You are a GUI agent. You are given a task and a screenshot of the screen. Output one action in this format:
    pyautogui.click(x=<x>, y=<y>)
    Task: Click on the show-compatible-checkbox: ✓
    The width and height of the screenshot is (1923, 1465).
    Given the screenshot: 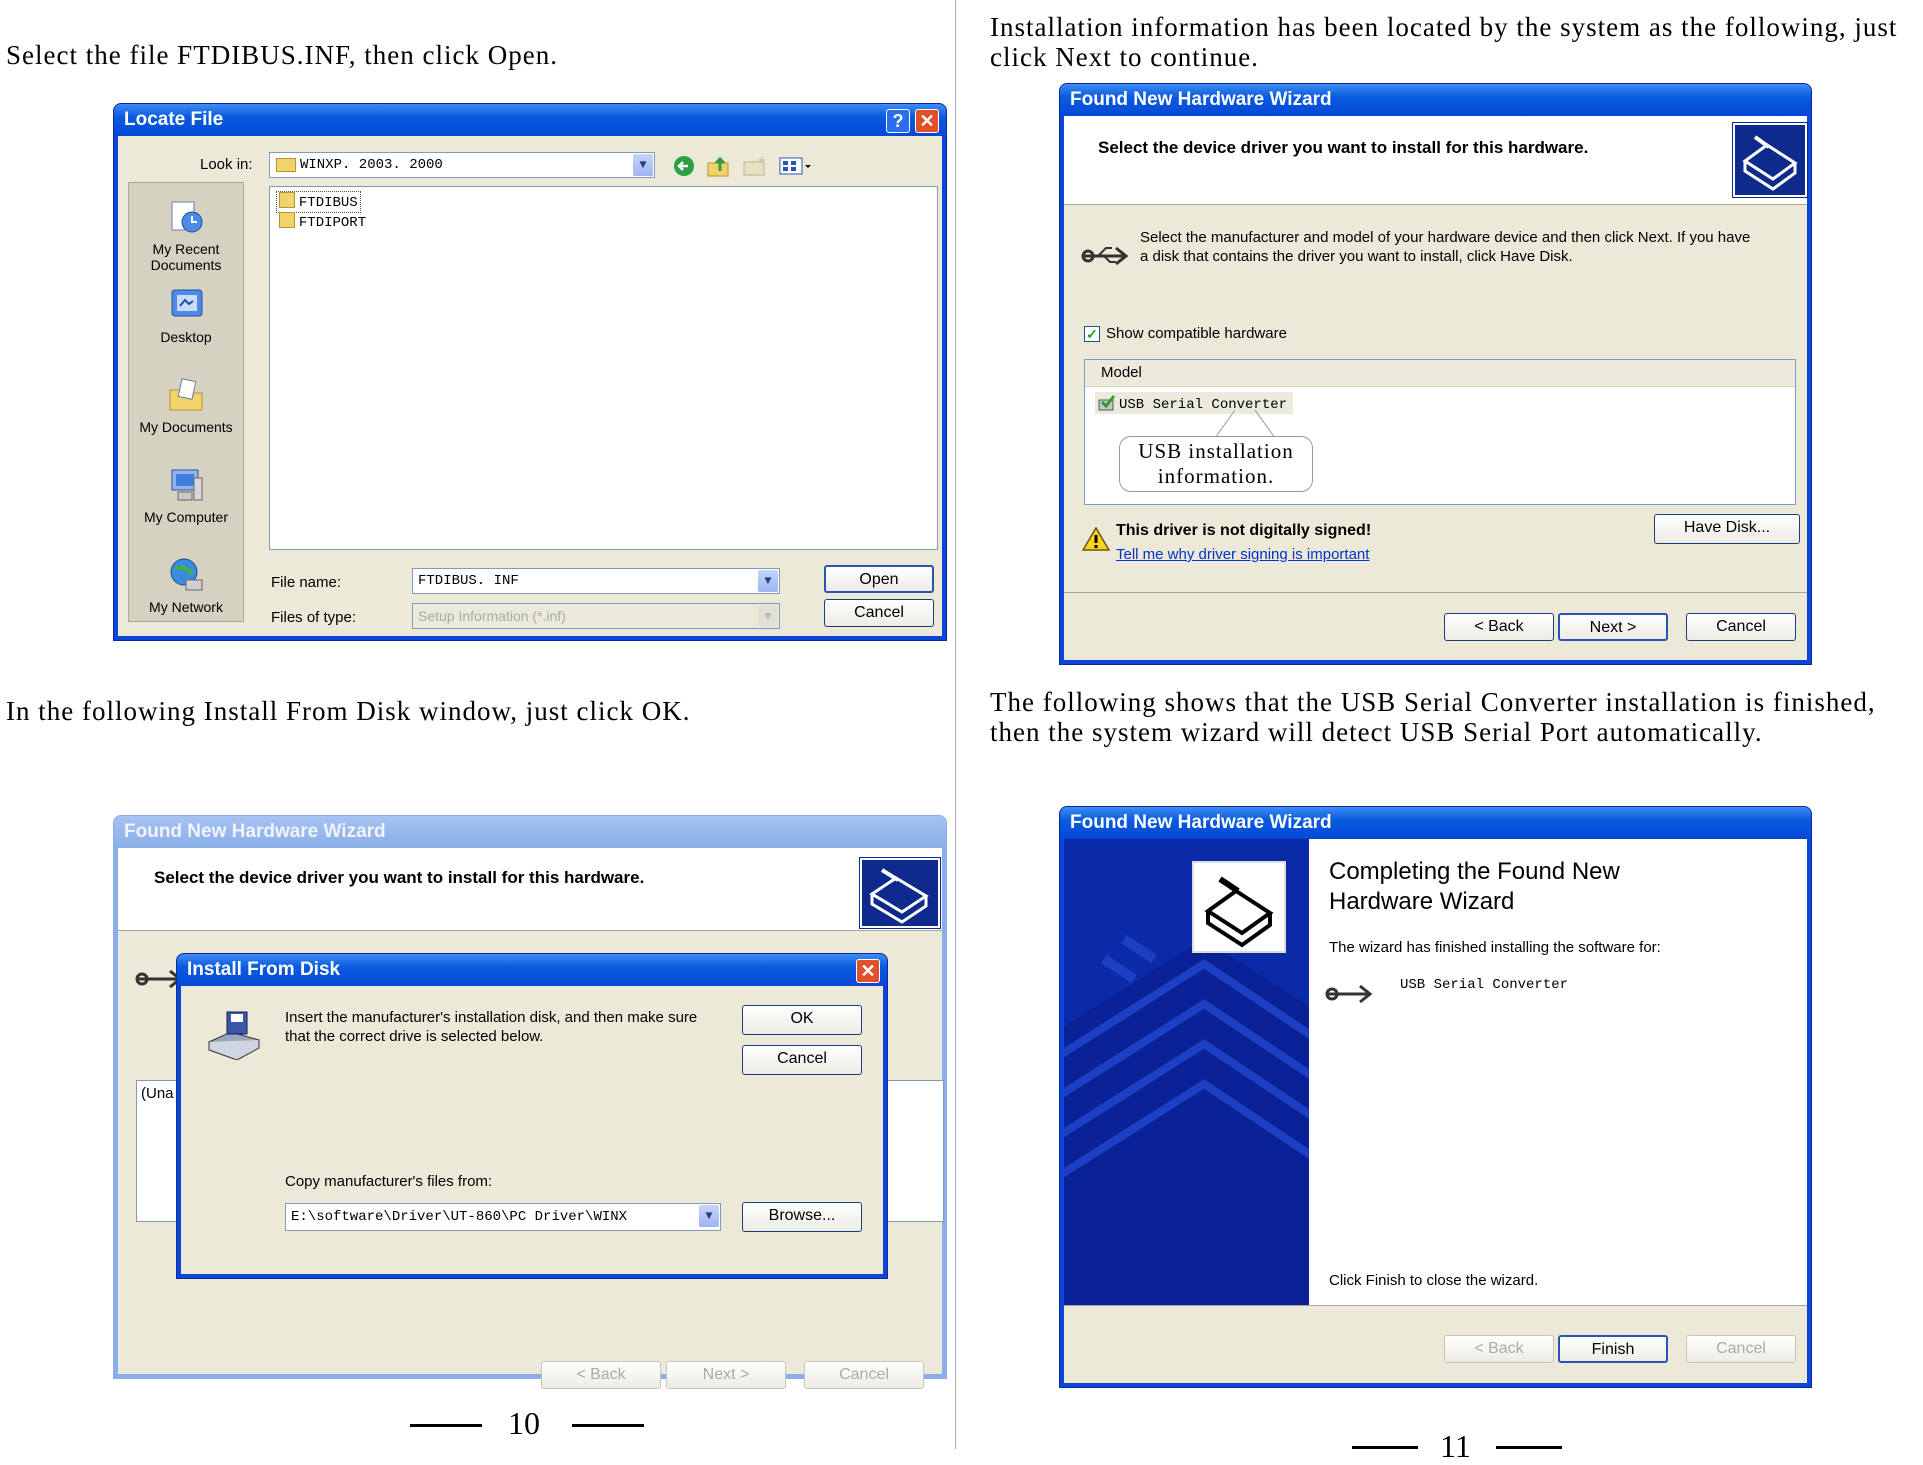 What is the action you would take?
    pyautogui.click(x=1092, y=334)
    